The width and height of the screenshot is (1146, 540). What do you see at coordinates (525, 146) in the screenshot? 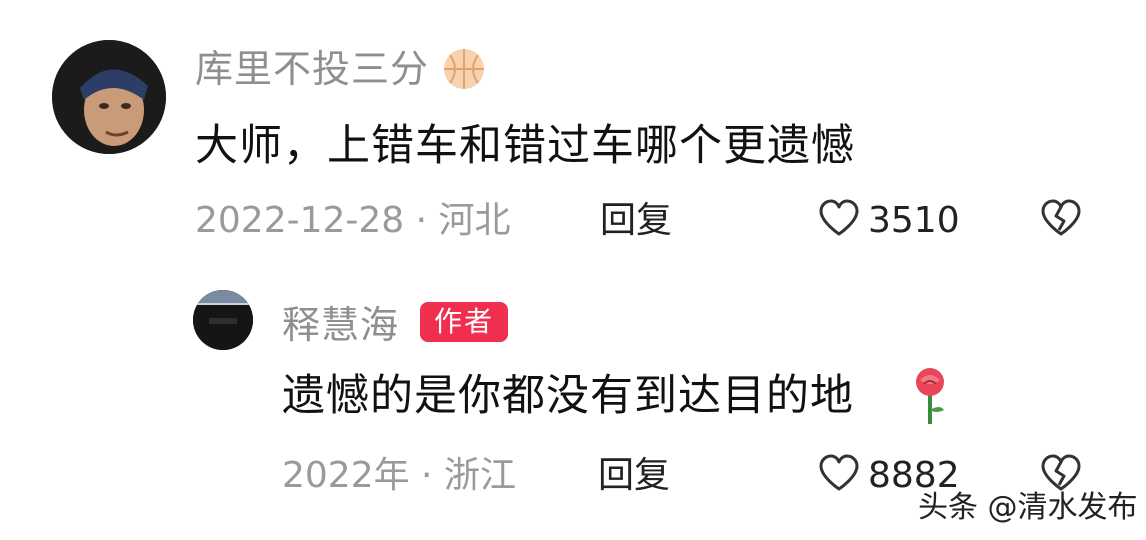
I see `comment-text: 大师，上错车和错过车哪个更遗憾` at bounding box center [525, 146].